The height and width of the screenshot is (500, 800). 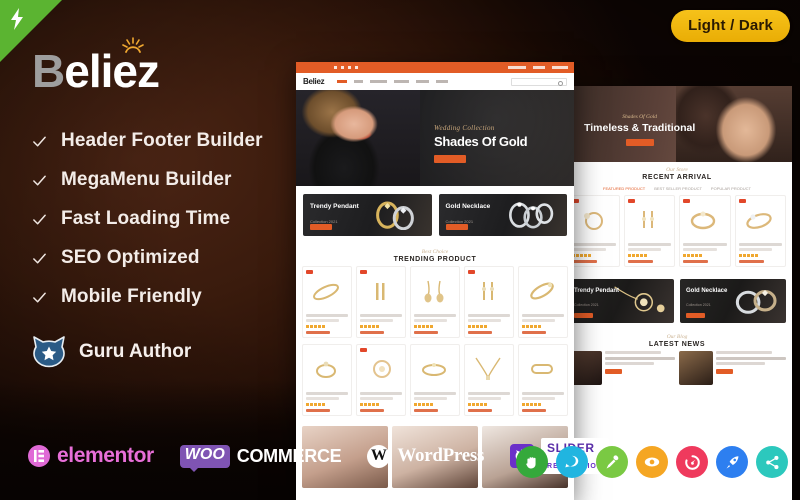 I want to click on mockup-hero-slider: Wedding Collection Shades Of Gold, so click(x=435, y=138).